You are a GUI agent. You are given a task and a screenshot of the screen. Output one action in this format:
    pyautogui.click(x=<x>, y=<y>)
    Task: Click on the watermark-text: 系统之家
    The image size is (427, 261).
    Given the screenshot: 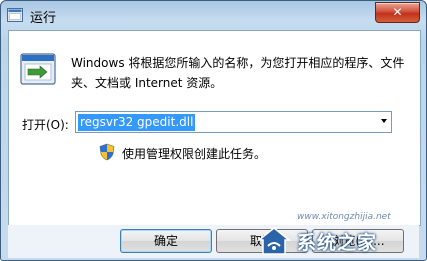 What is the action you would take?
    pyautogui.click(x=337, y=243)
    